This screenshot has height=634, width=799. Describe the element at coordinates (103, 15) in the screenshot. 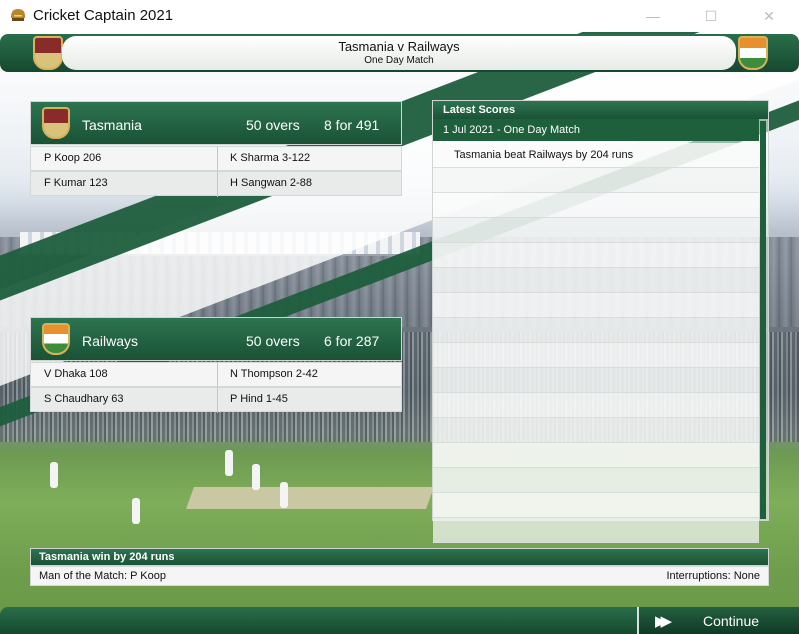

I see `window-title: Cricket Captain 2021` at that location.